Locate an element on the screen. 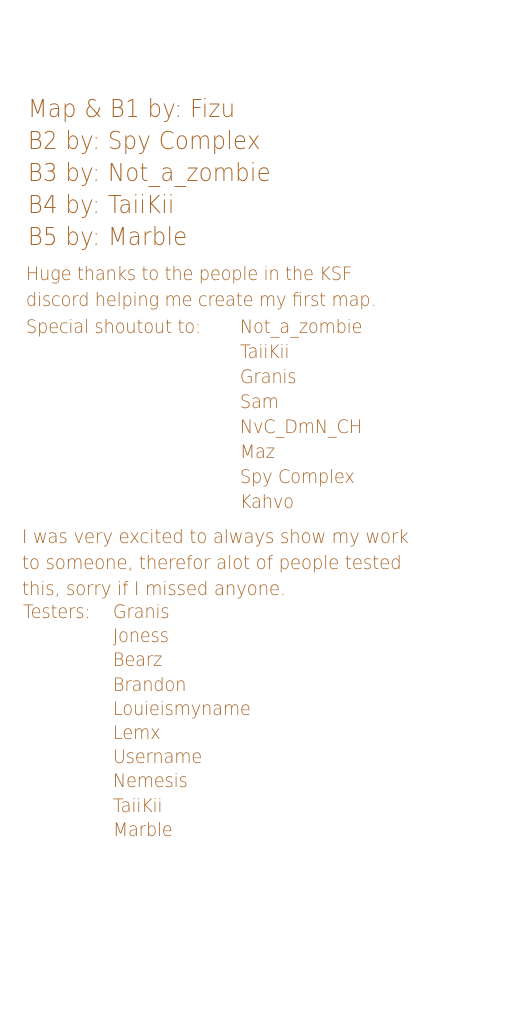 This screenshot has height=1024, width=512. credit-b5: B5 by: Marble is located at coordinates (108, 236).